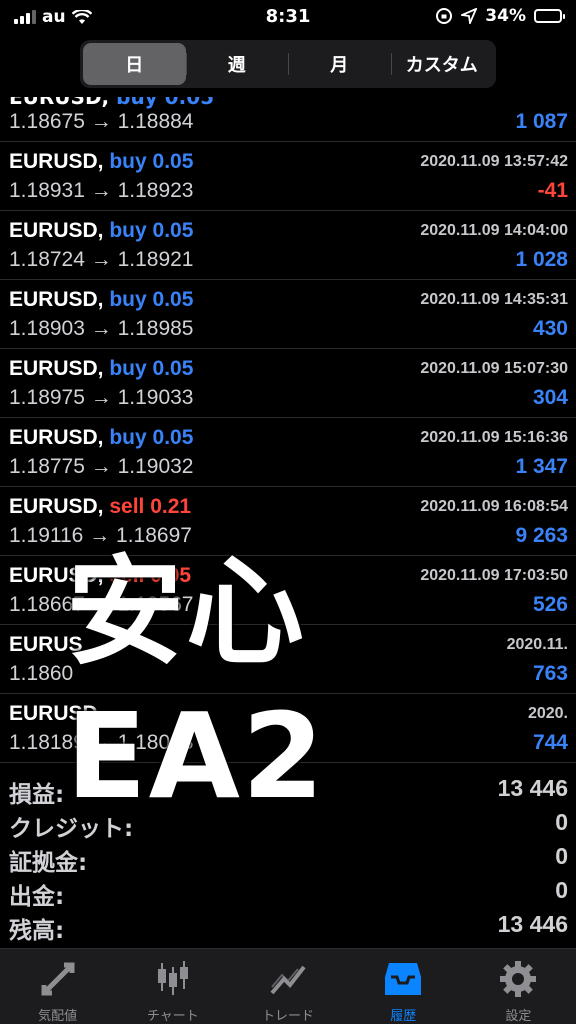  I want to click on trade-prices: 1.18975 → 1.19033, so click(101, 397).